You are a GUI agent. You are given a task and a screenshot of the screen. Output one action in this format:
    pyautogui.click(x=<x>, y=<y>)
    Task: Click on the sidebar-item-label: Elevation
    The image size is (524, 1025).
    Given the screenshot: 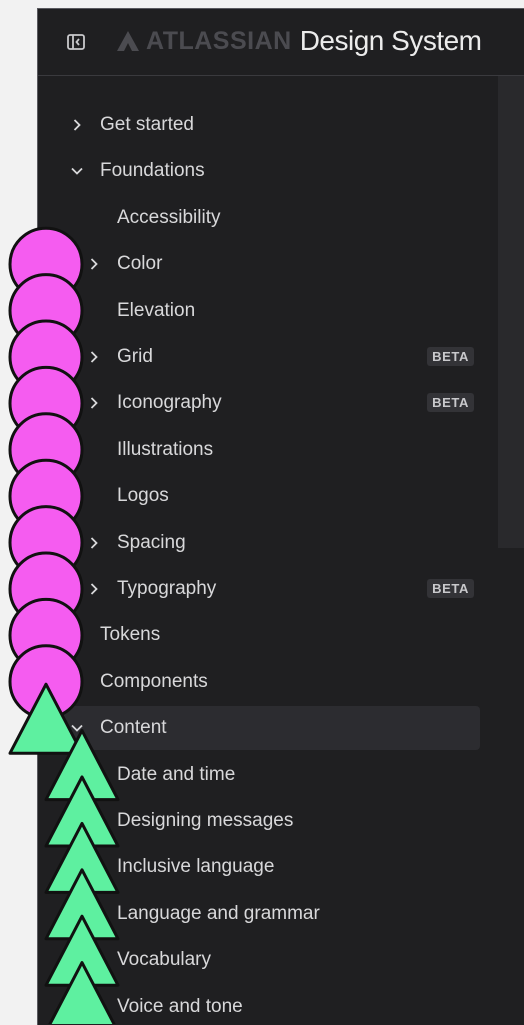 What is the action you would take?
    pyautogui.click(x=156, y=310)
    